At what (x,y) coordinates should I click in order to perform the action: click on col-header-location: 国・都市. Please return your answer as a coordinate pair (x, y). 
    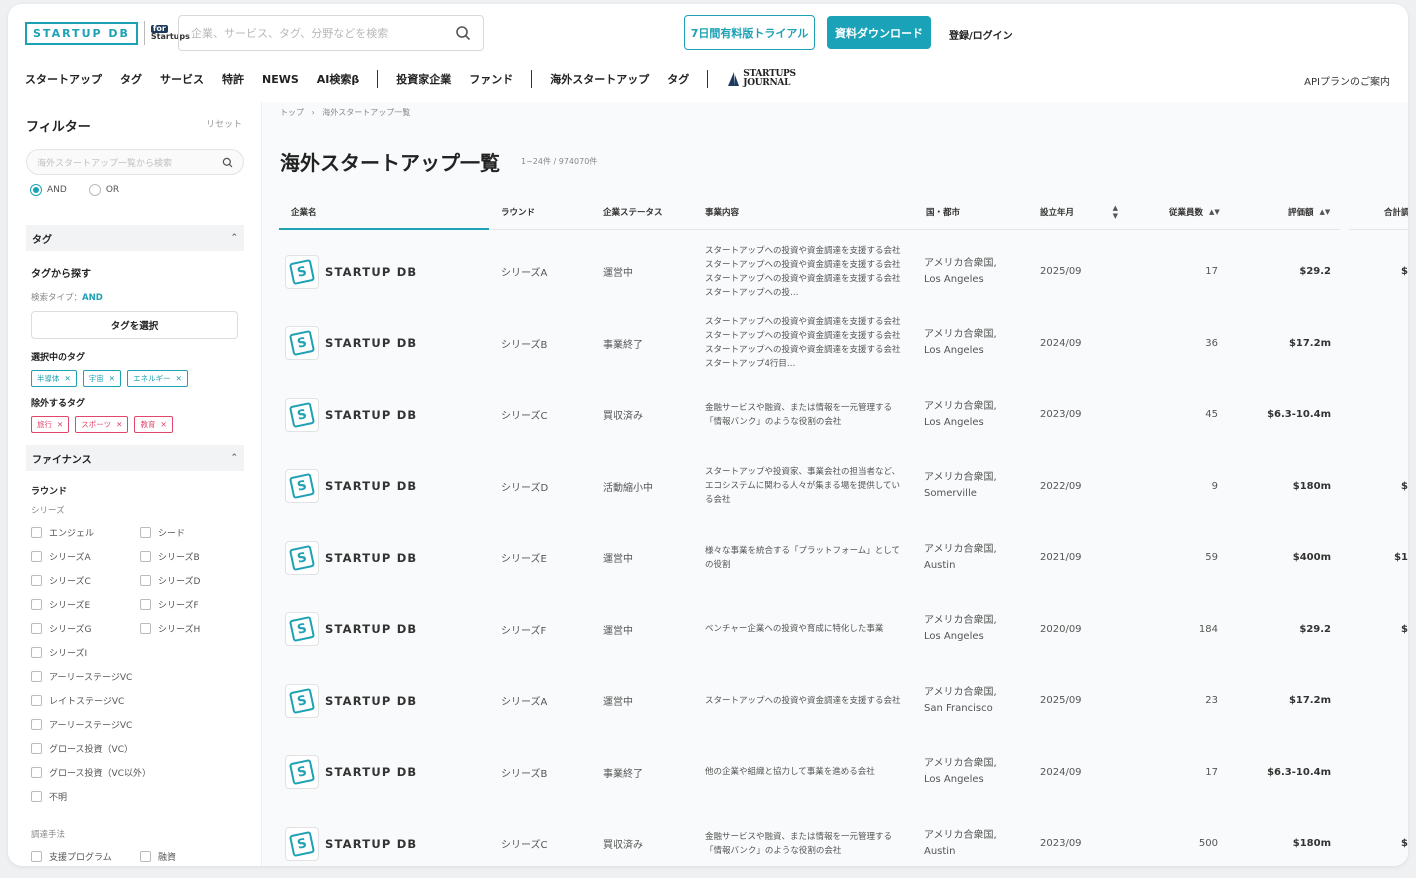
    Looking at the image, I should click on (943, 212).